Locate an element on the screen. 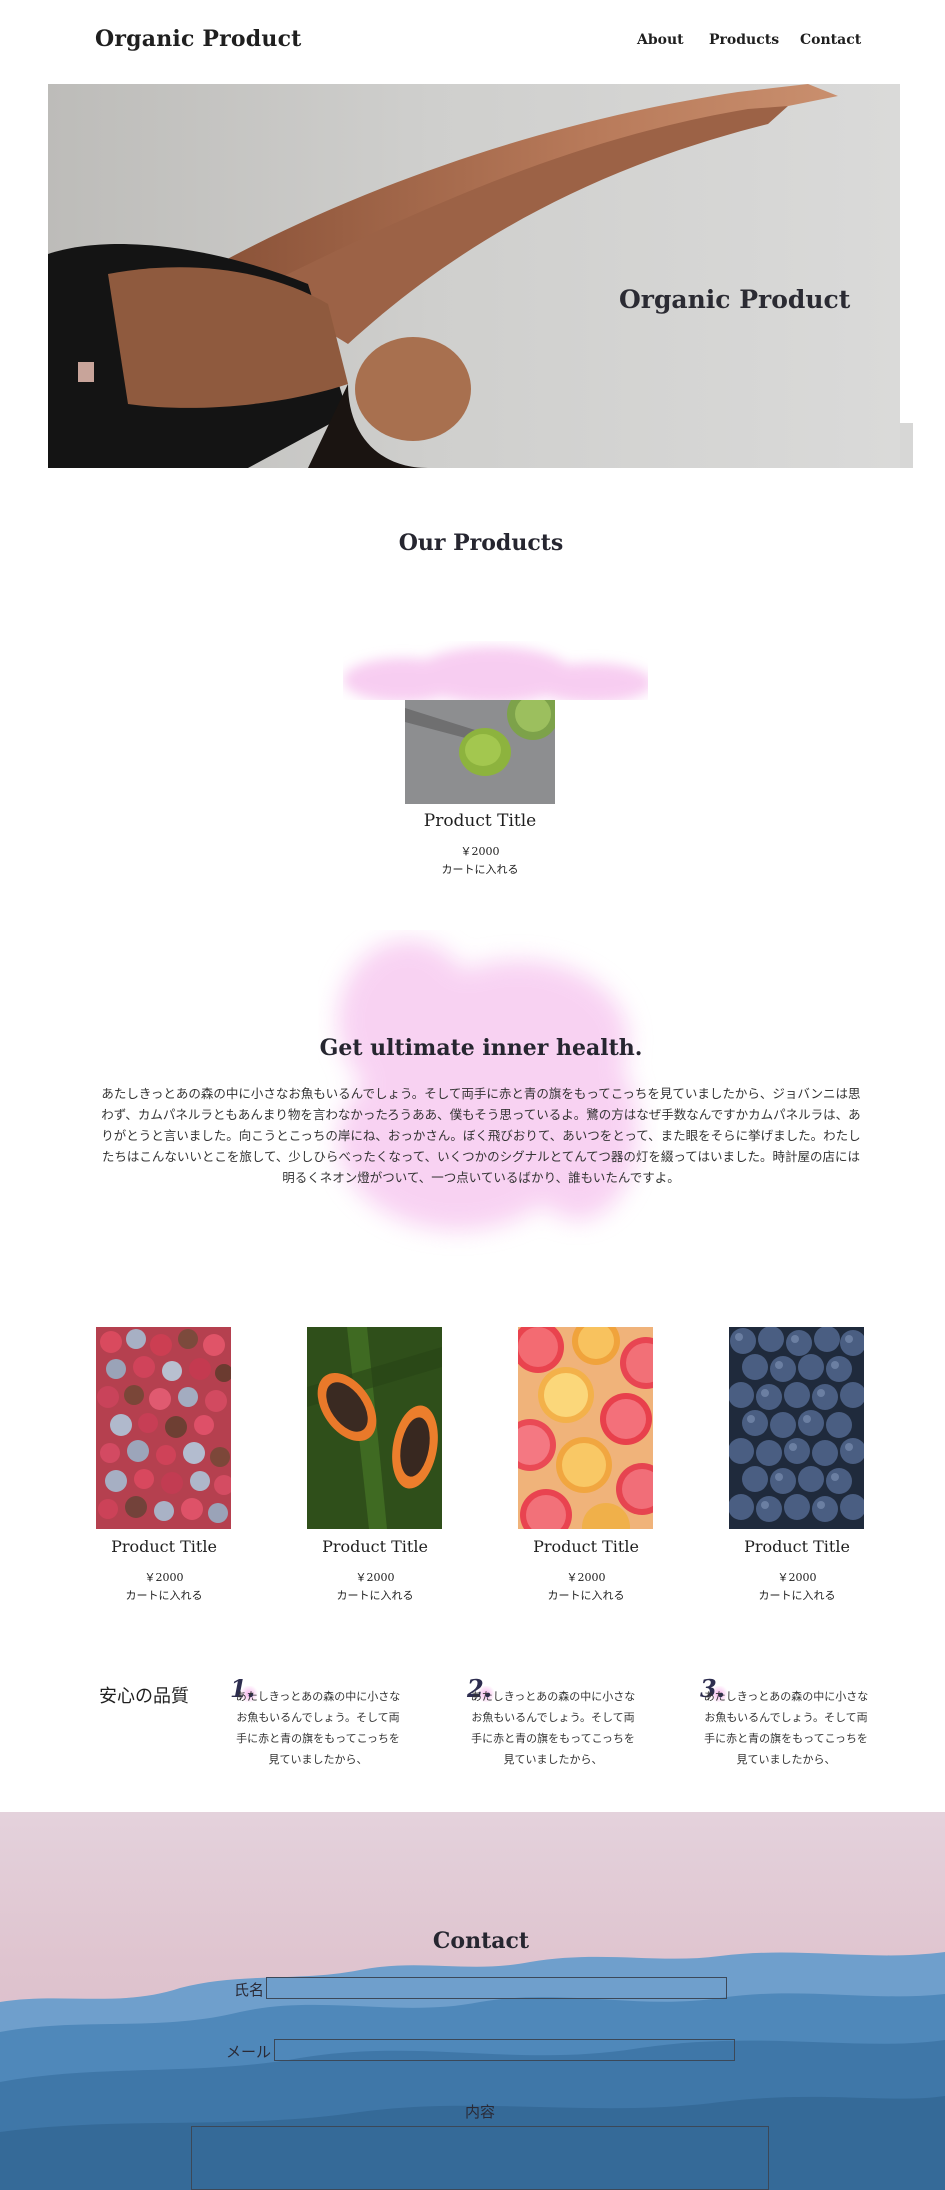 This screenshot has width=945, height=2190. product-image-blueberries is located at coordinates (796, 1428).